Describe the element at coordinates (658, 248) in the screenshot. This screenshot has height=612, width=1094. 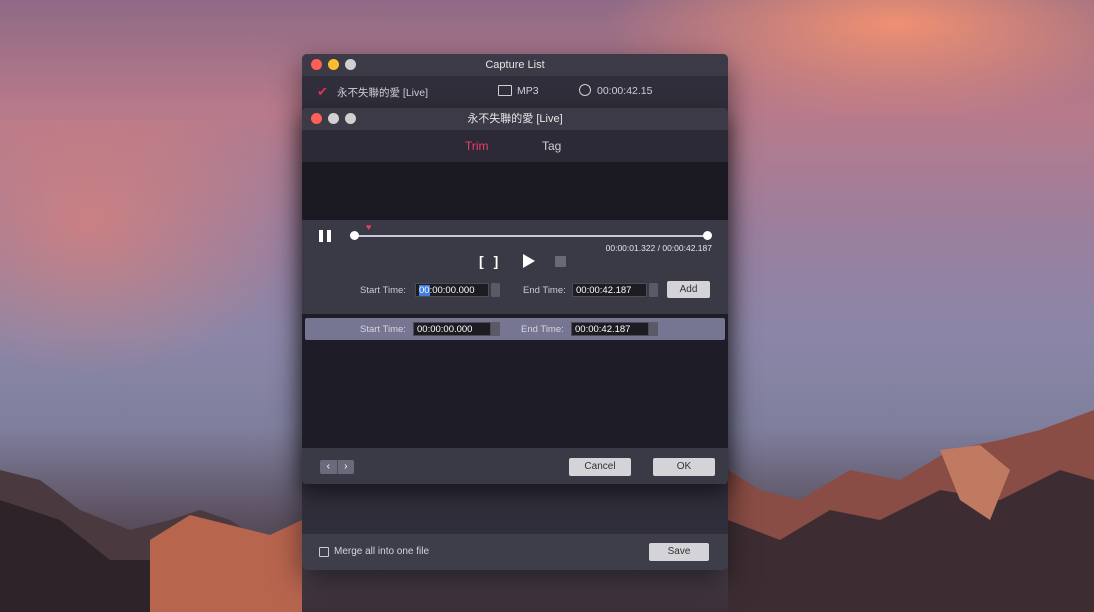
I see `time-readout: 00:00:01.322 / 00:00:42.187` at that location.